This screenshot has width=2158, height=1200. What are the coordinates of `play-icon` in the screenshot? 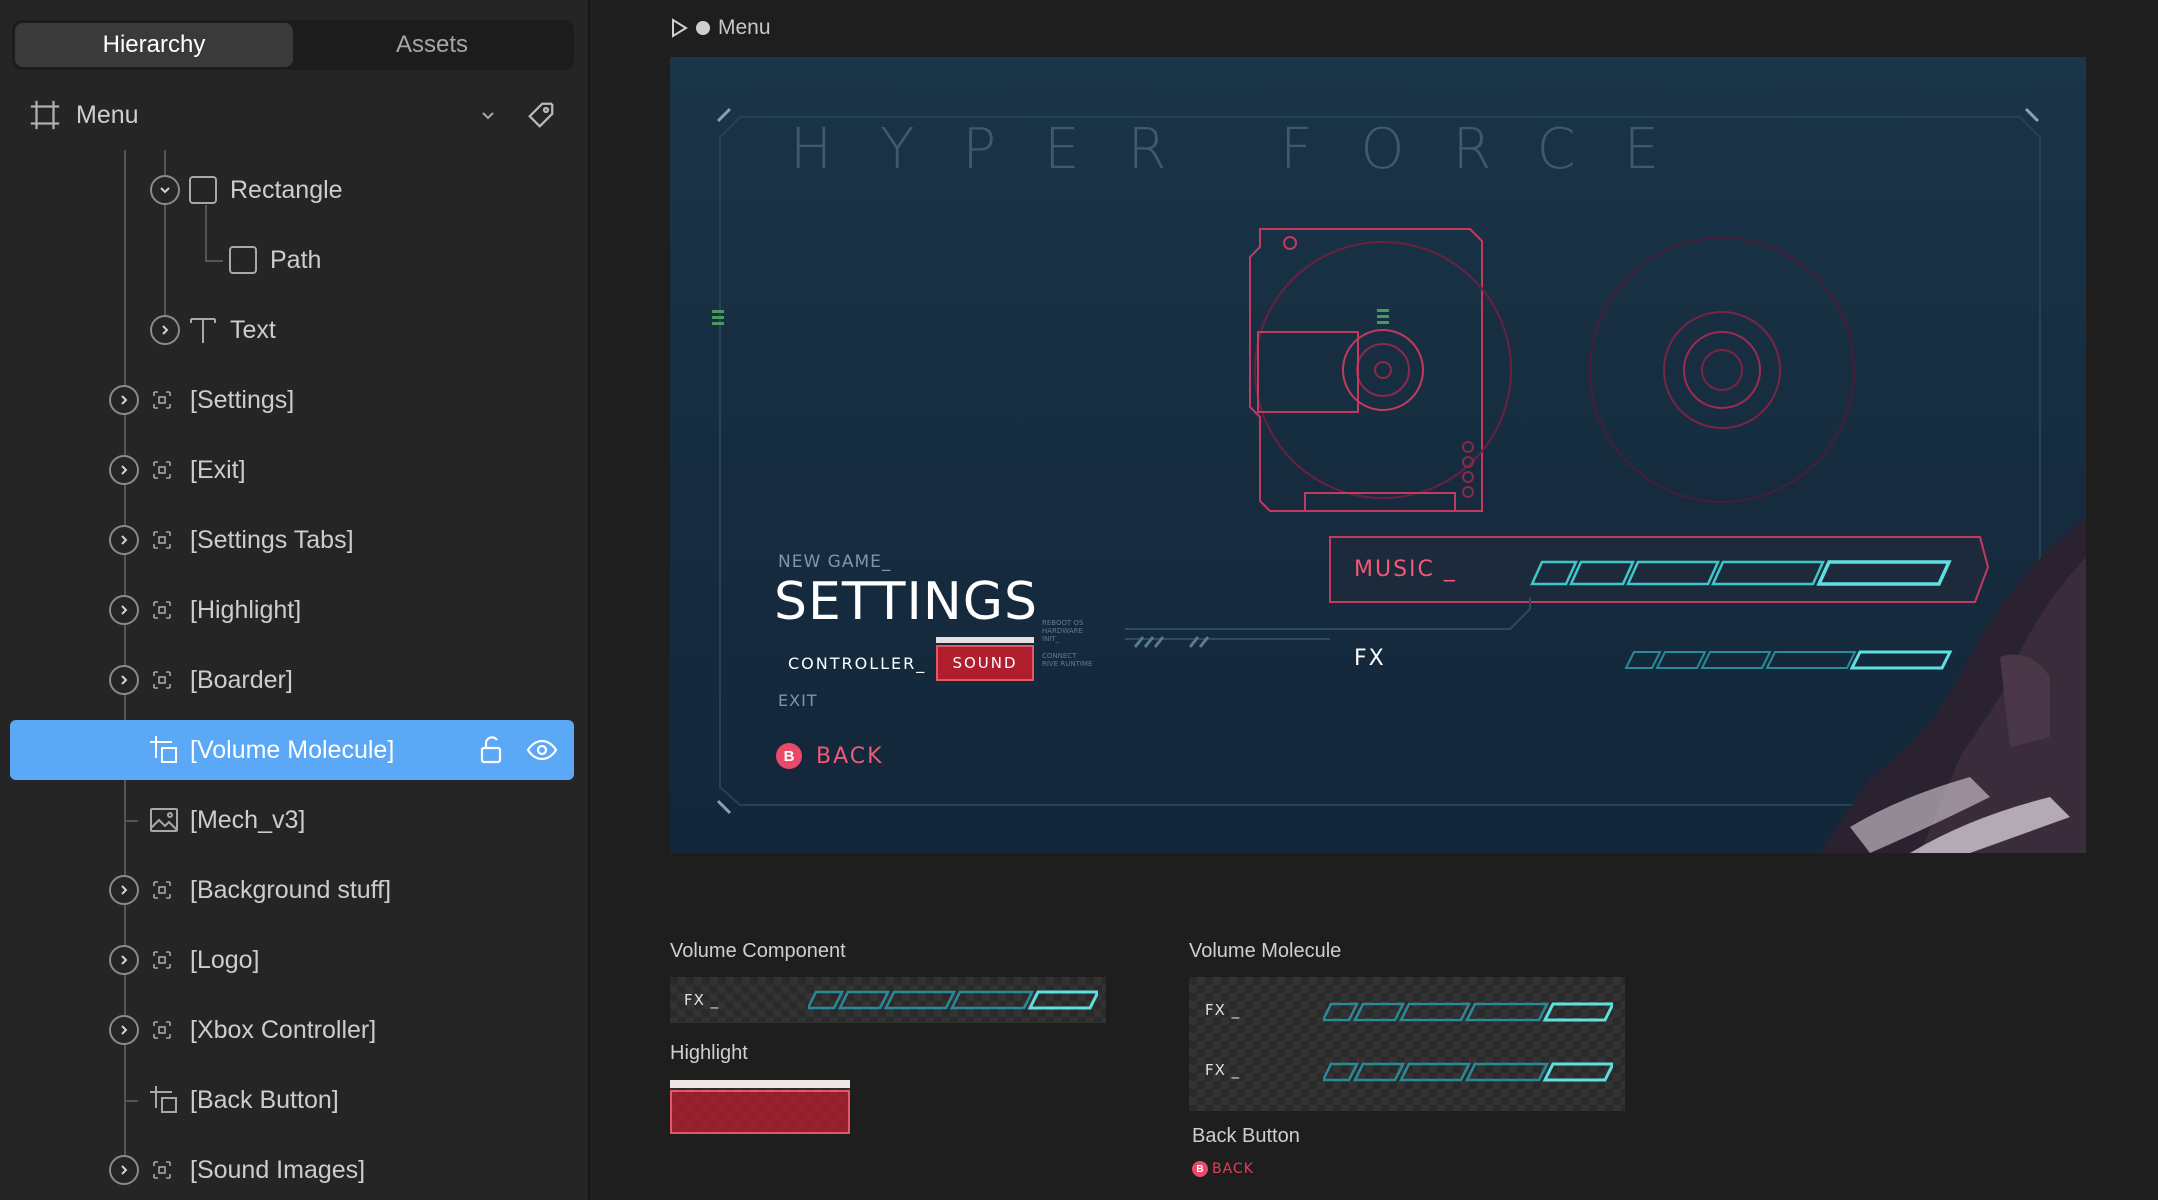 It's located at (679, 28).